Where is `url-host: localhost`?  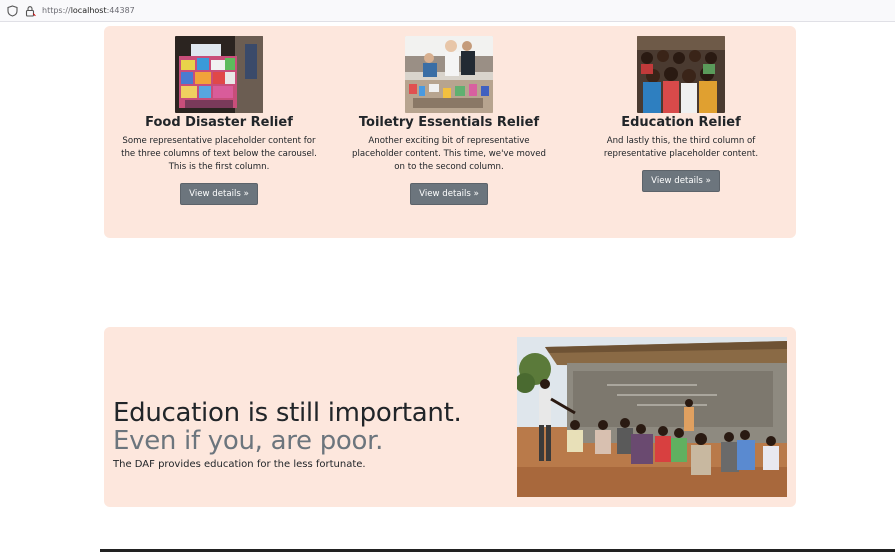
url-host: localhost is located at coordinates (88, 10).